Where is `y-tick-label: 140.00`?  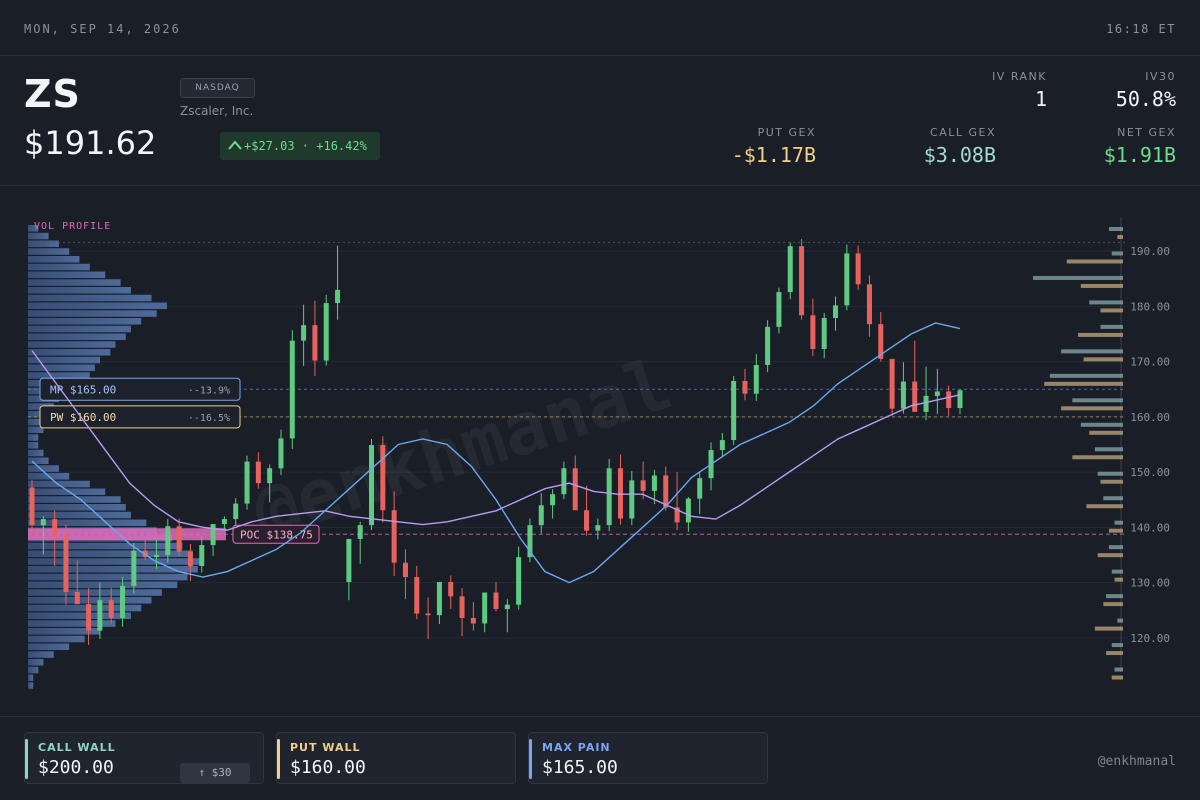
y-tick-label: 140.00 is located at coordinates (1150, 527).